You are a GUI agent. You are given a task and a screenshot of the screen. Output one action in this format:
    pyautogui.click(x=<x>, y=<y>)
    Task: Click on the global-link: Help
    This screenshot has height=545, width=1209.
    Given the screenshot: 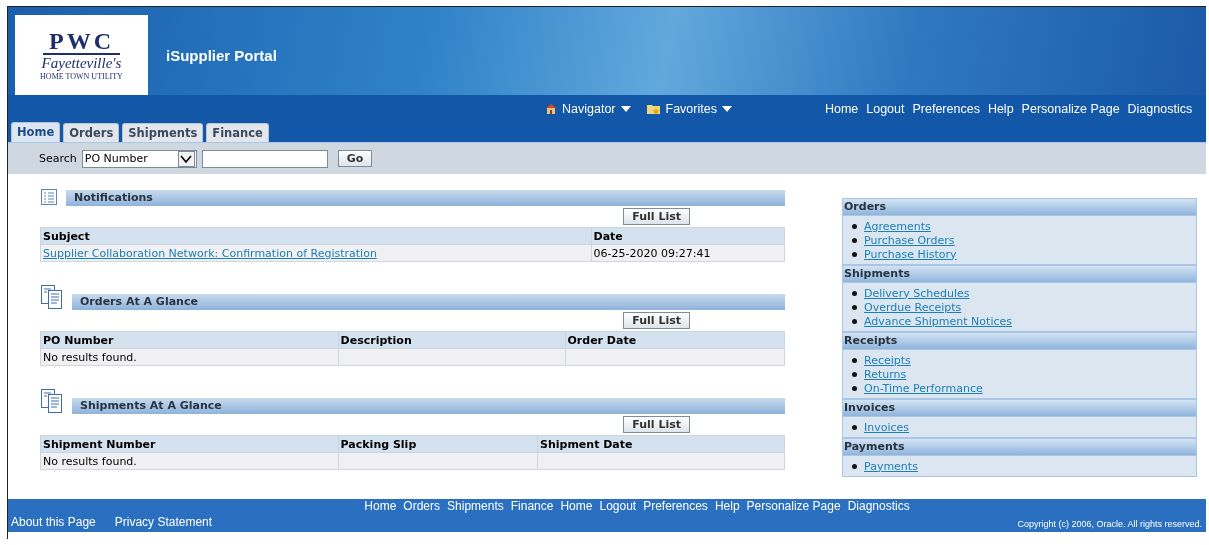 What is the action you would take?
    pyautogui.click(x=1000, y=109)
    